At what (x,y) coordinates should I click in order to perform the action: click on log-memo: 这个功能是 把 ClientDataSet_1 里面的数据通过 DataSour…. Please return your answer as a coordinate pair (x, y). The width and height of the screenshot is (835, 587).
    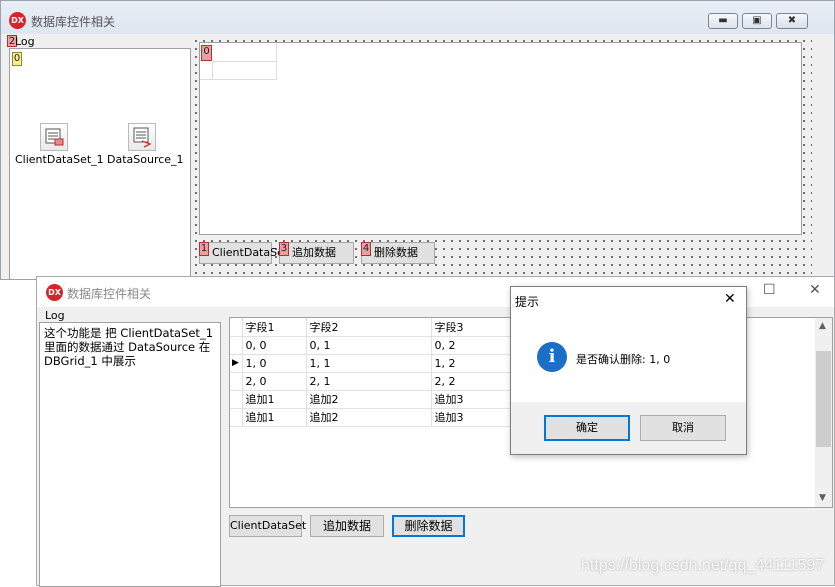
    Looking at the image, I should click on (130, 454).